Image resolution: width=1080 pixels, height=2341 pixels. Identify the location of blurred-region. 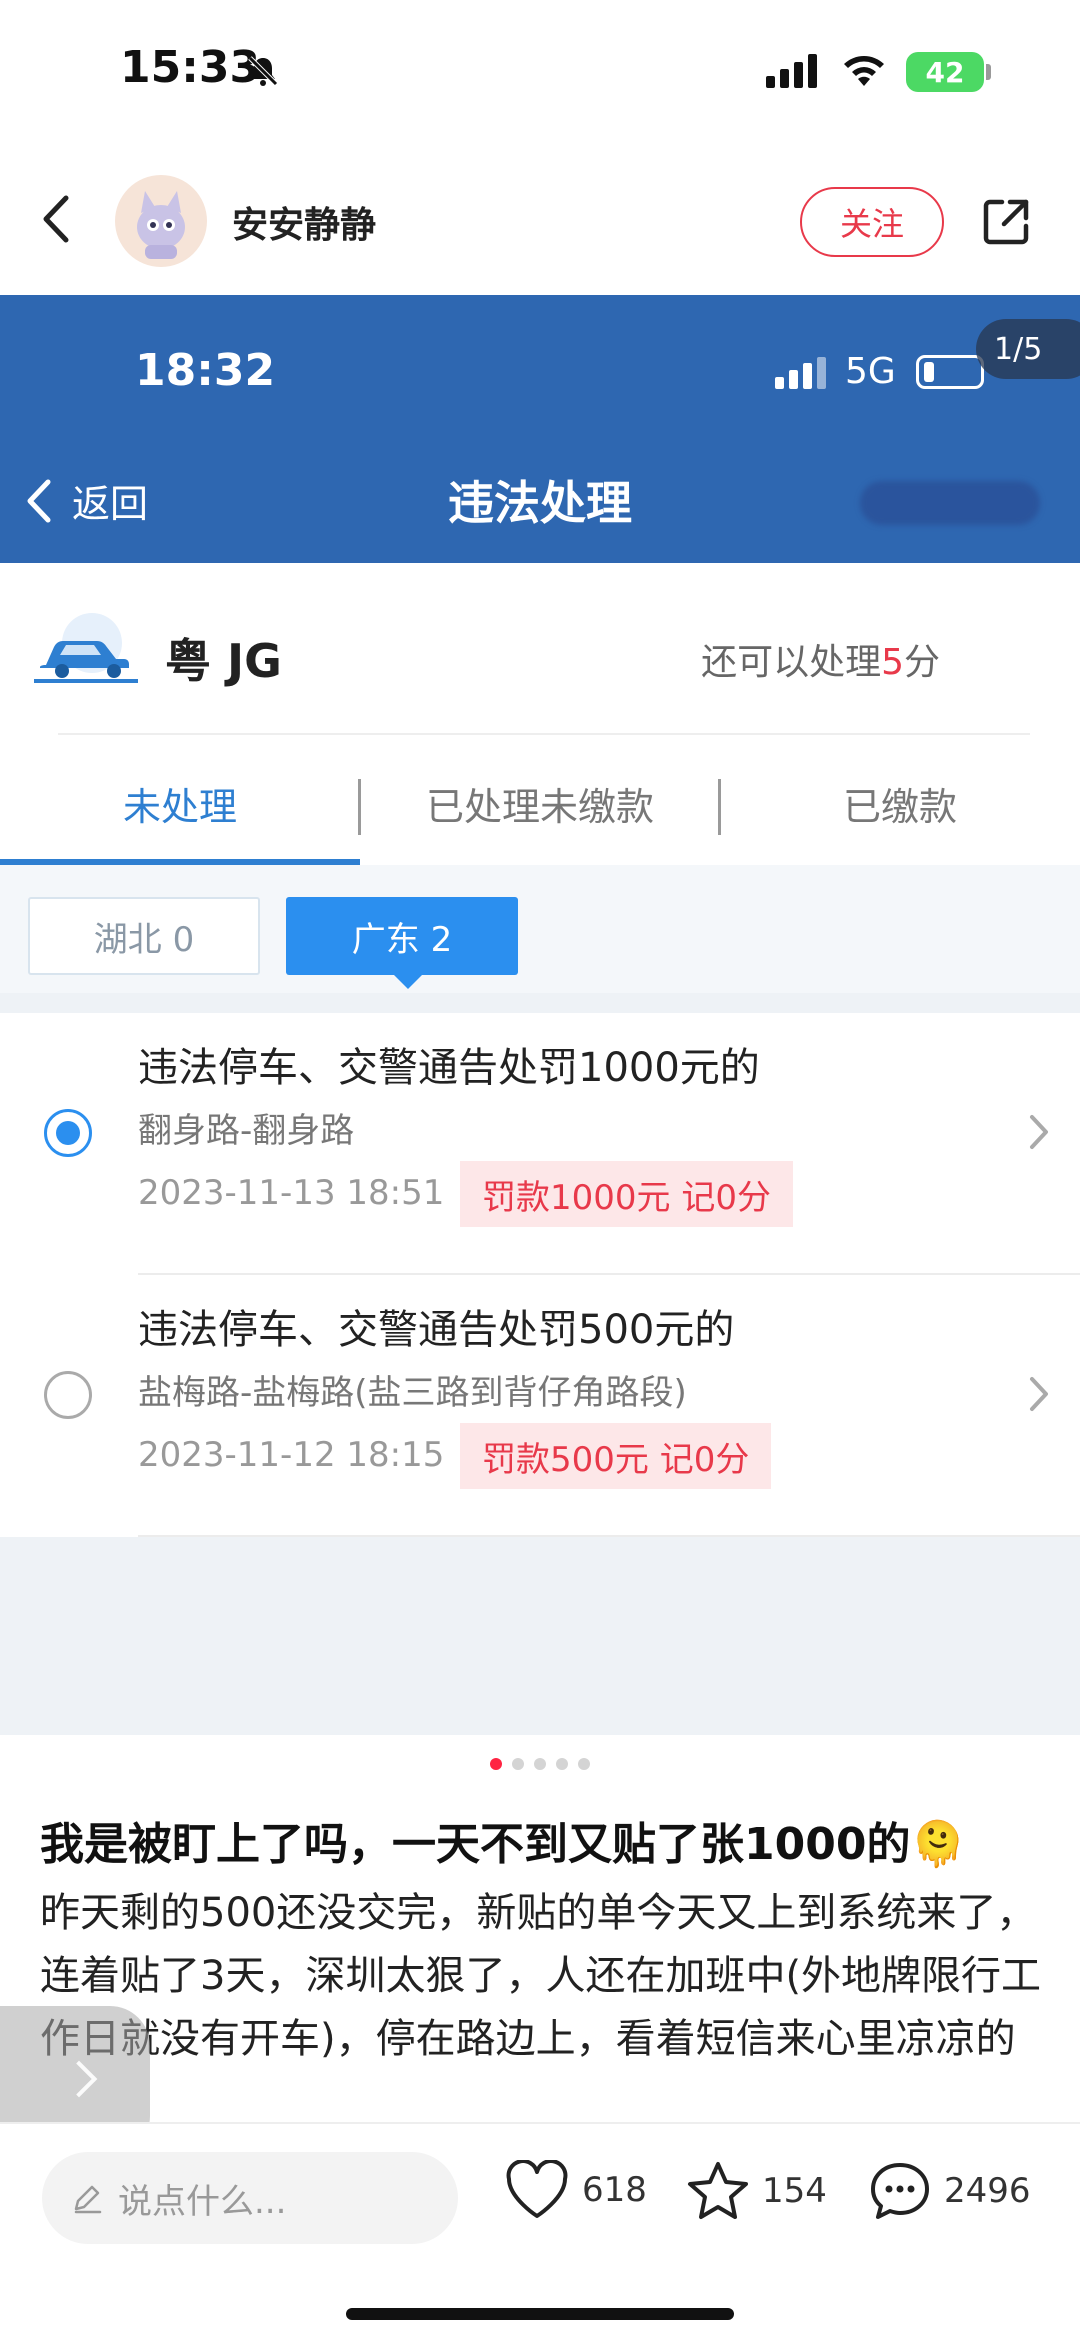
(950, 503).